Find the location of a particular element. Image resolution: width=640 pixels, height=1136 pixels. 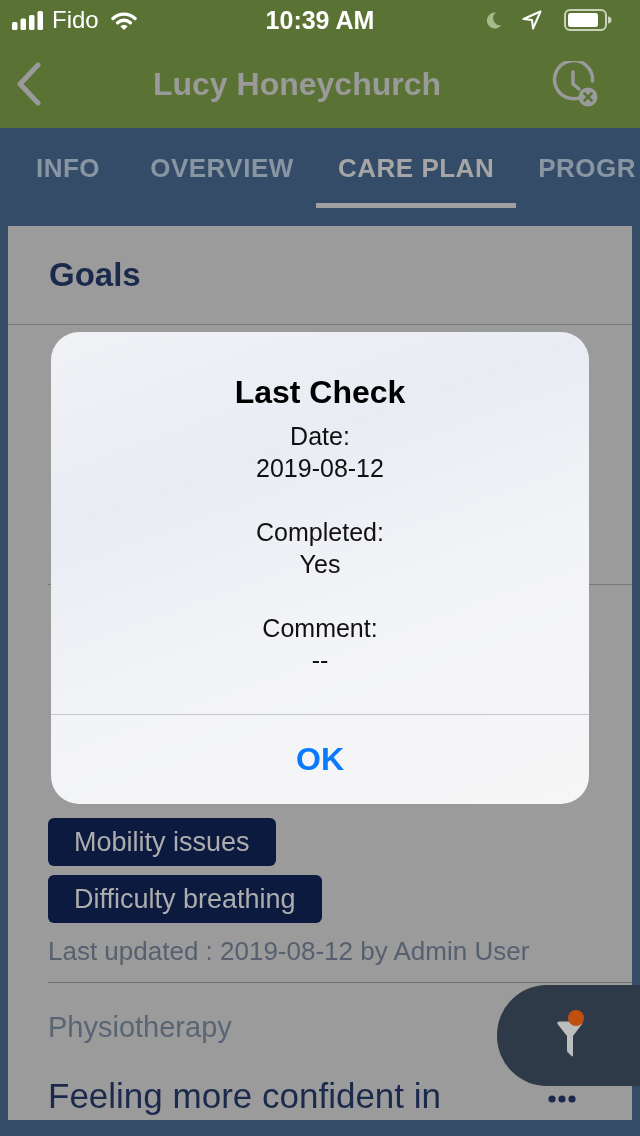

filter-button is located at coordinates (568, 1035).